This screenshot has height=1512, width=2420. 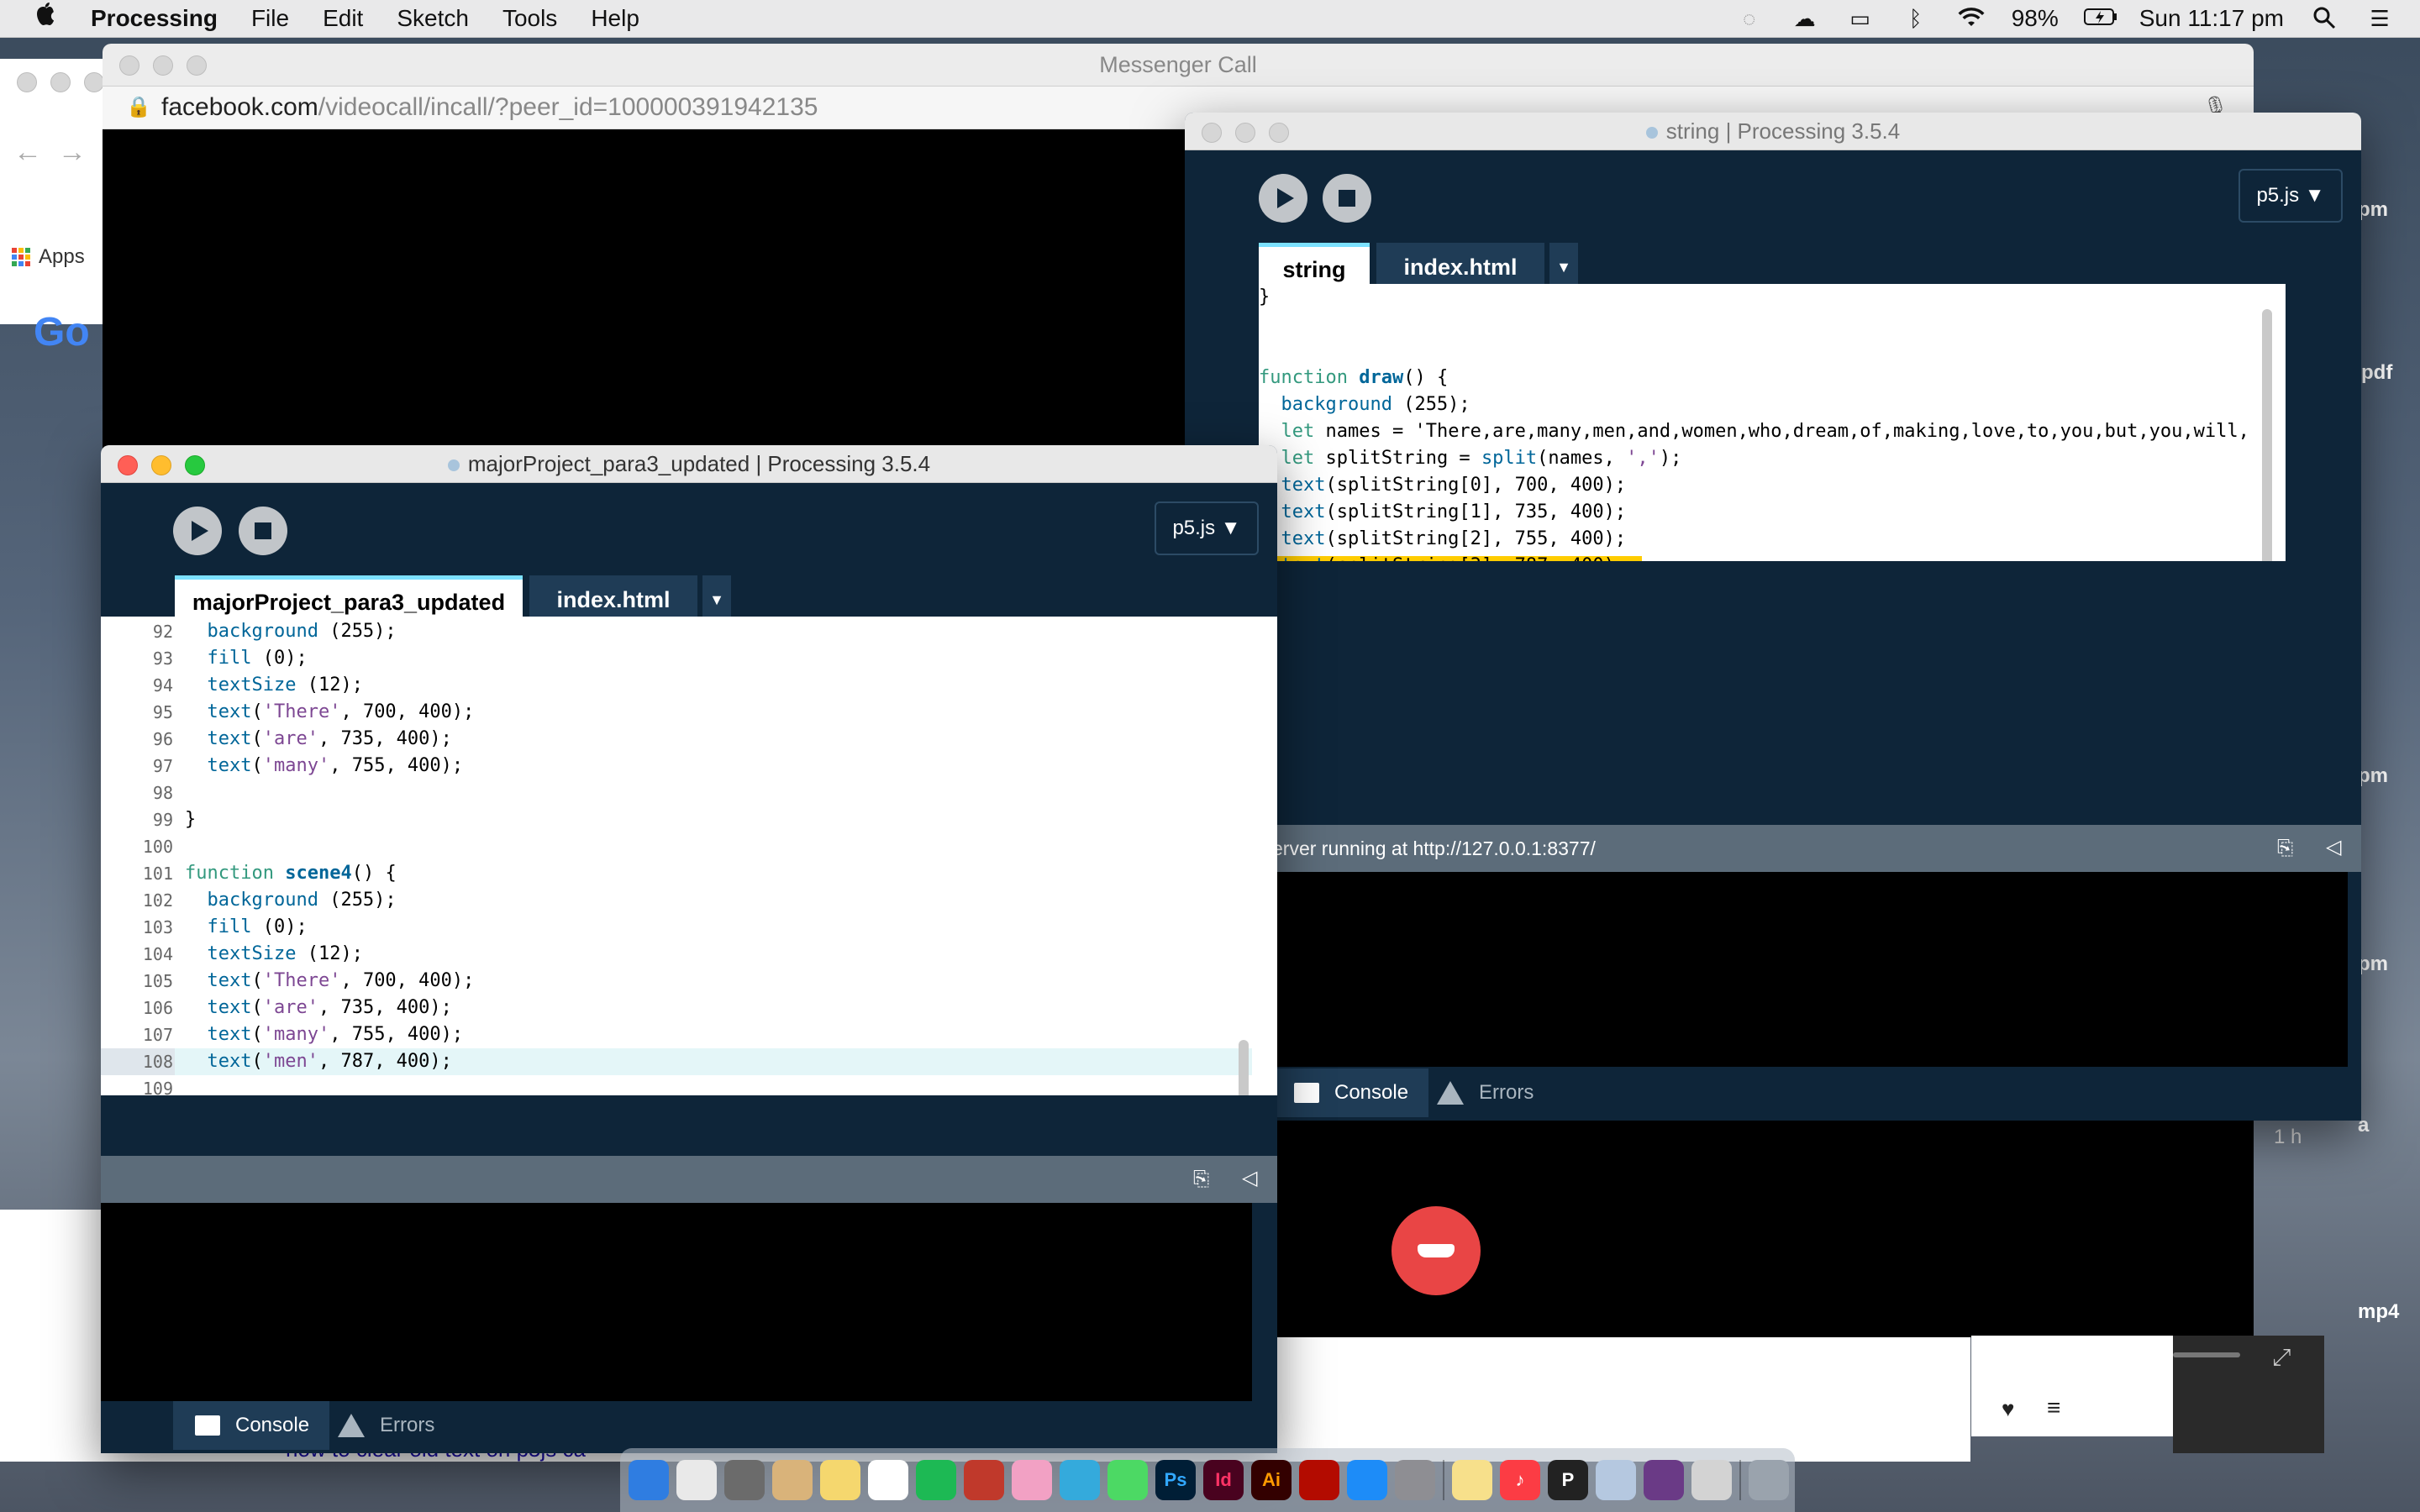 What do you see at coordinates (1470, 458) in the screenshot?
I see `code-line: let splitString = split(names, ',');` at bounding box center [1470, 458].